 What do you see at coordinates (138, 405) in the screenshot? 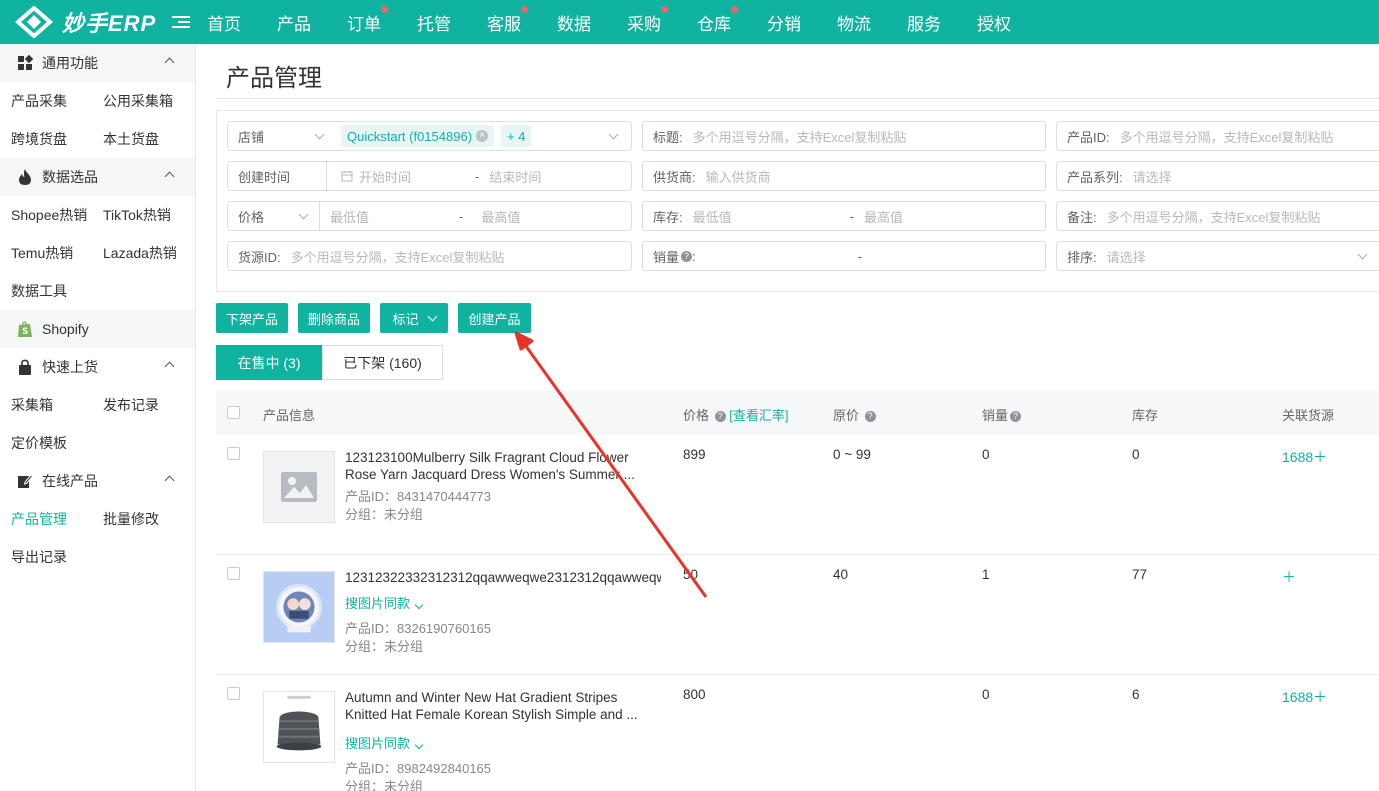
I see `sidebar-item-publish-log: 发布记录` at bounding box center [138, 405].